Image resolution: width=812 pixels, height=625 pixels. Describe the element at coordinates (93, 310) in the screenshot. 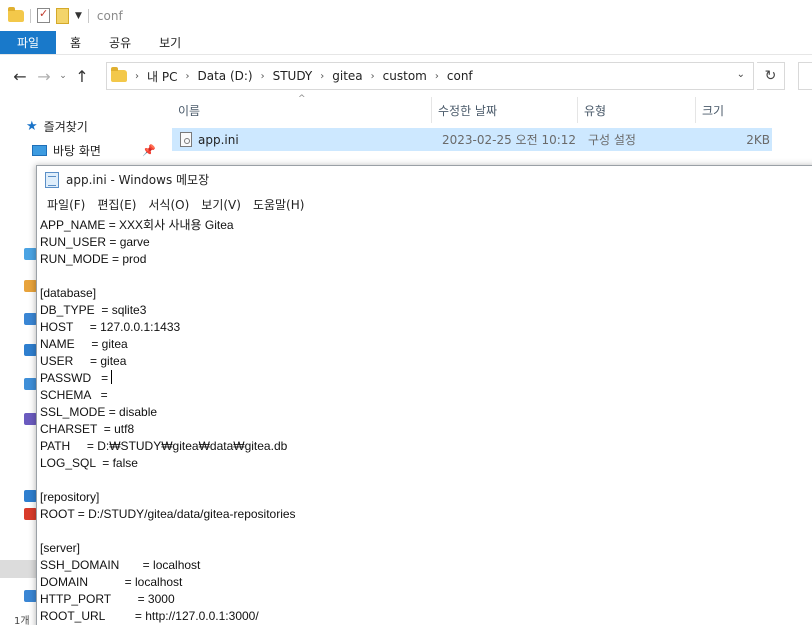

I see `text-line: DB_TYPE = sqlite3` at that location.